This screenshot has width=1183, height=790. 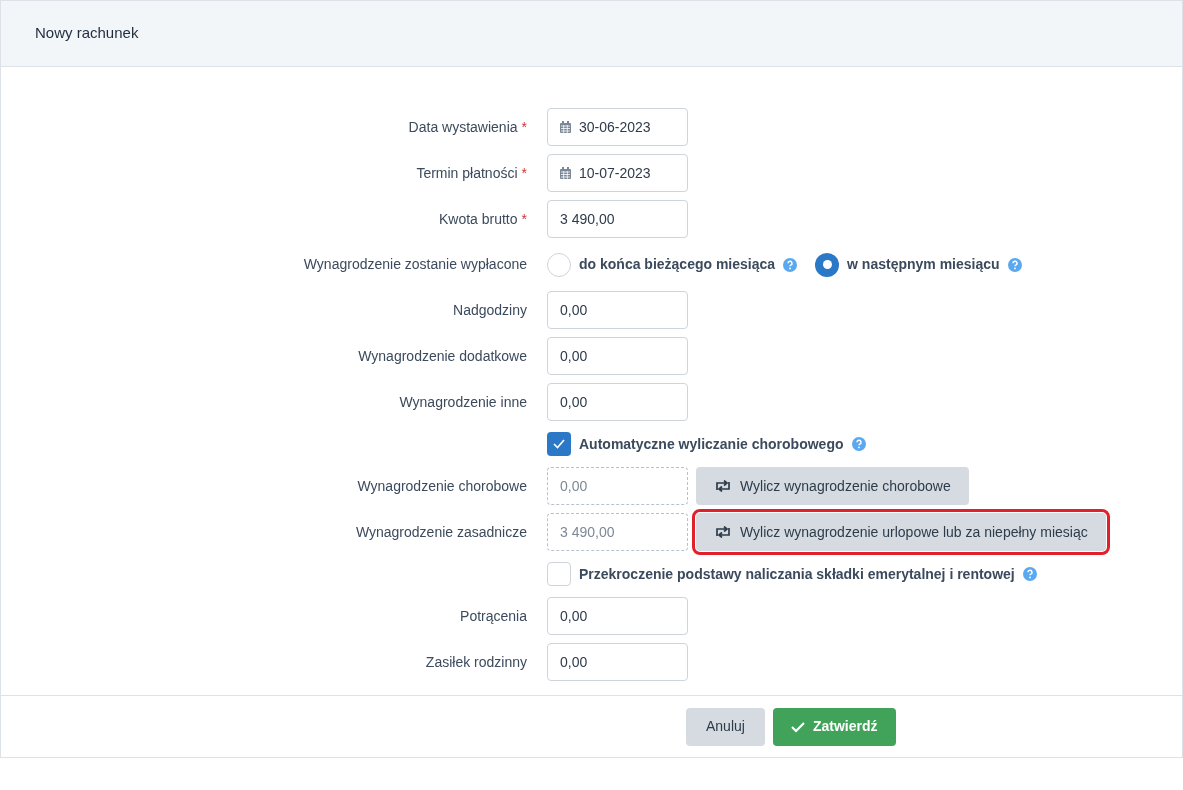 I want to click on date-field: 10-07-2023, so click(x=617, y=173).